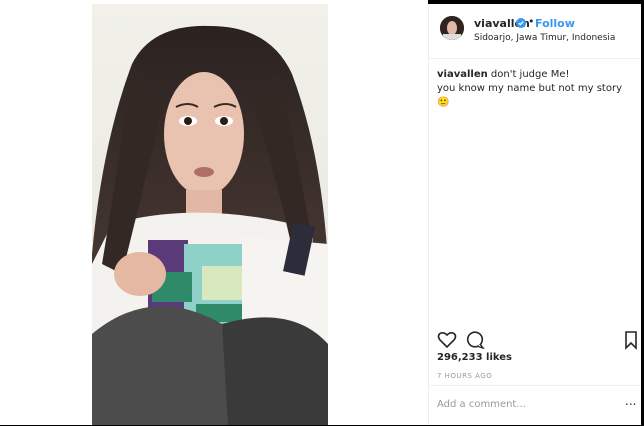 Image resolution: width=644 pixels, height=426 pixels. I want to click on avatar-image, so click(452, 28).